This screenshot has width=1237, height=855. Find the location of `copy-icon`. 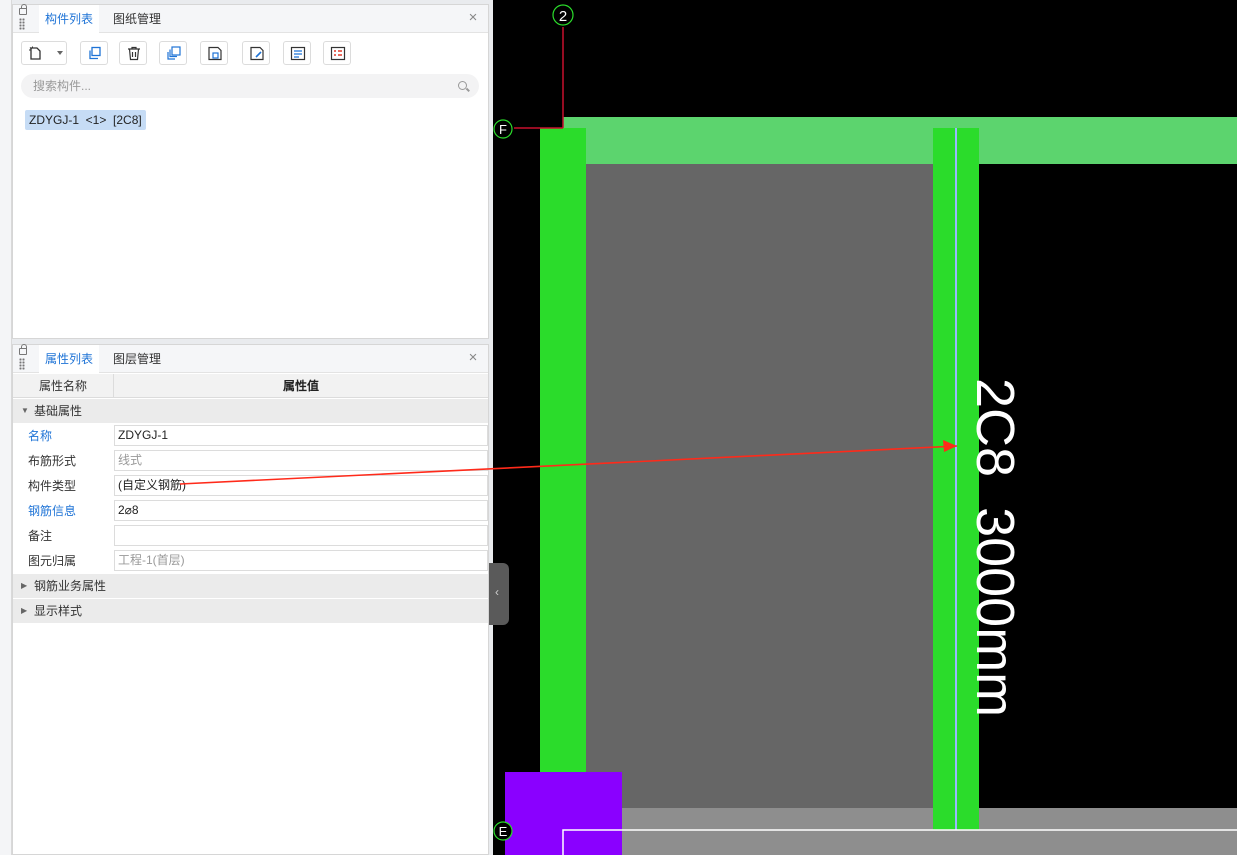

copy-icon is located at coordinates (95, 53).